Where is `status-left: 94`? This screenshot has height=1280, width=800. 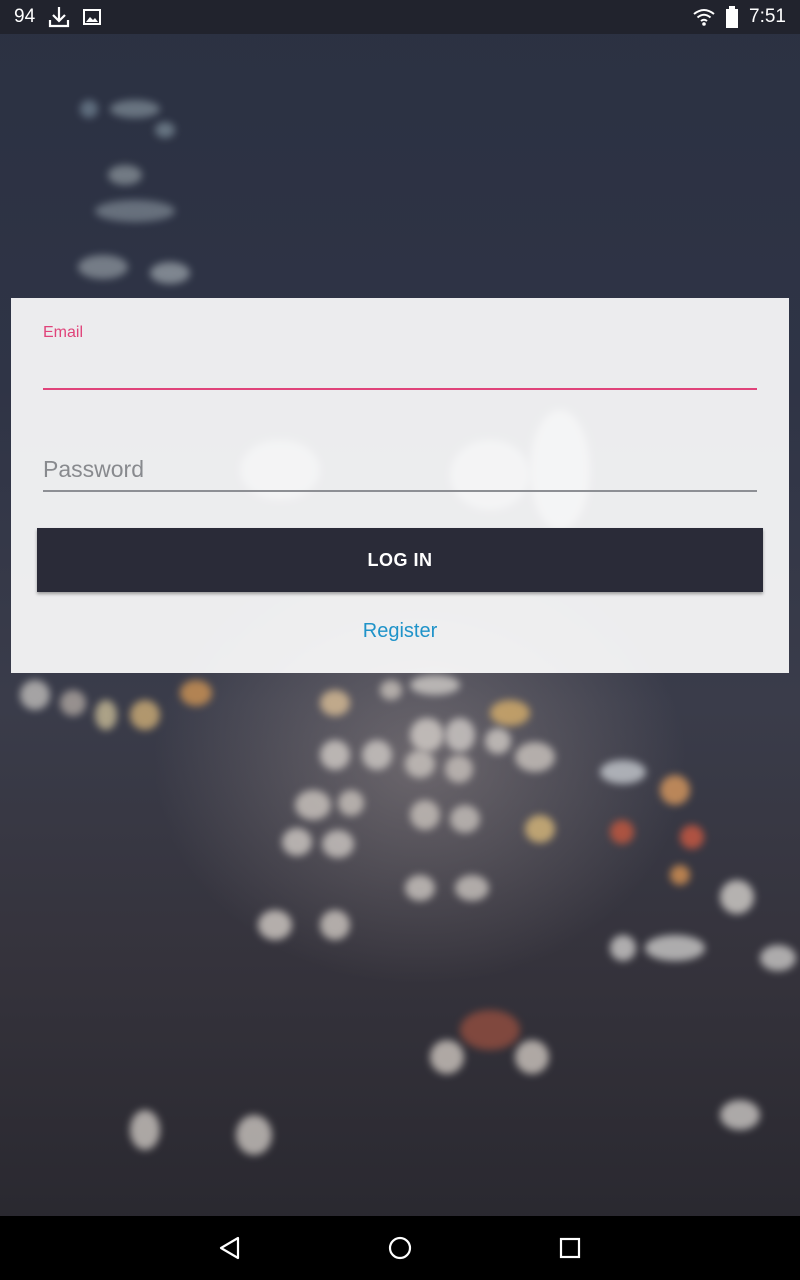
status-left: 94 is located at coordinates (58, 17).